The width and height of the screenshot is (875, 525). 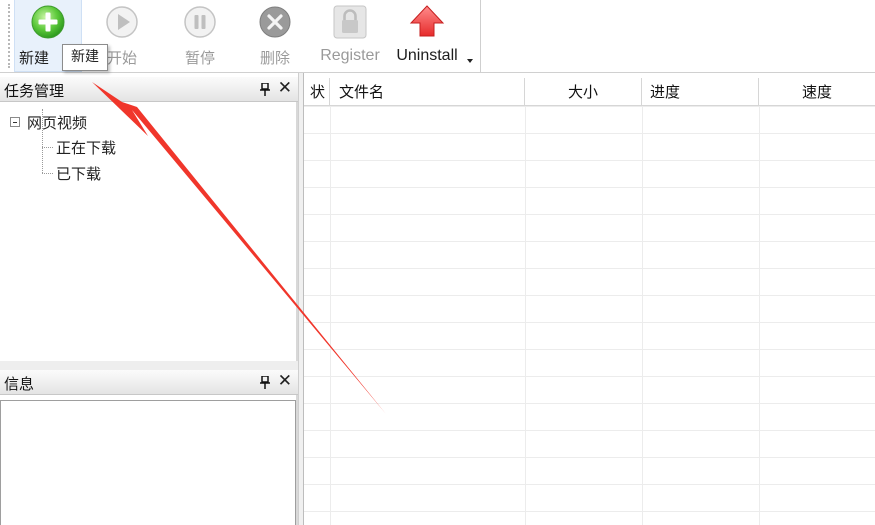 I want to click on red-up-arrow-icon, so click(x=427, y=21).